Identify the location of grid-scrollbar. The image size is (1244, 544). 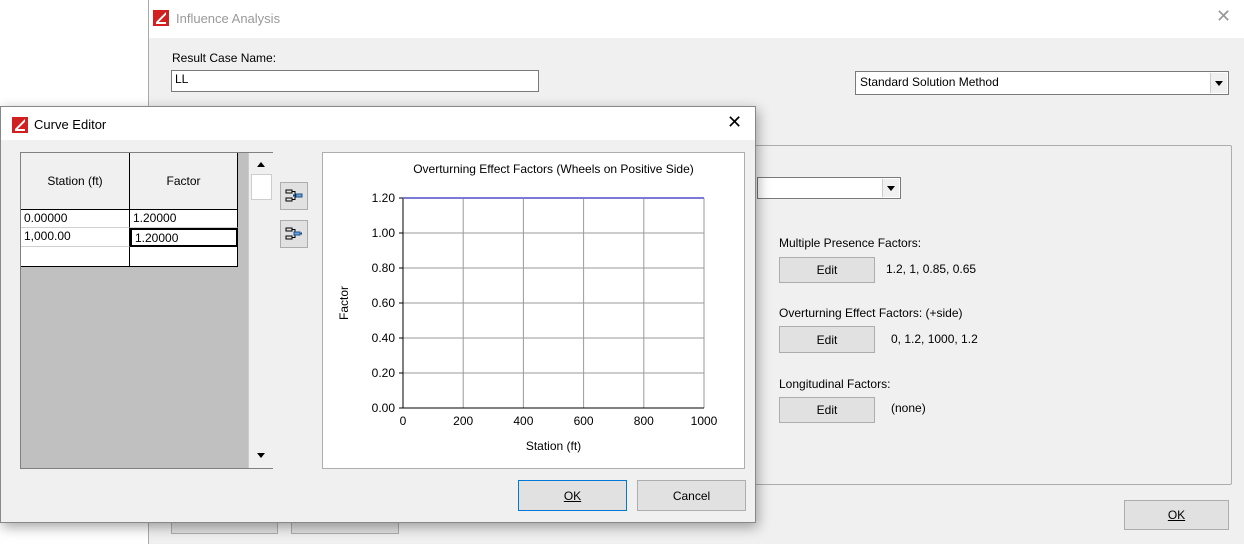
(260, 310).